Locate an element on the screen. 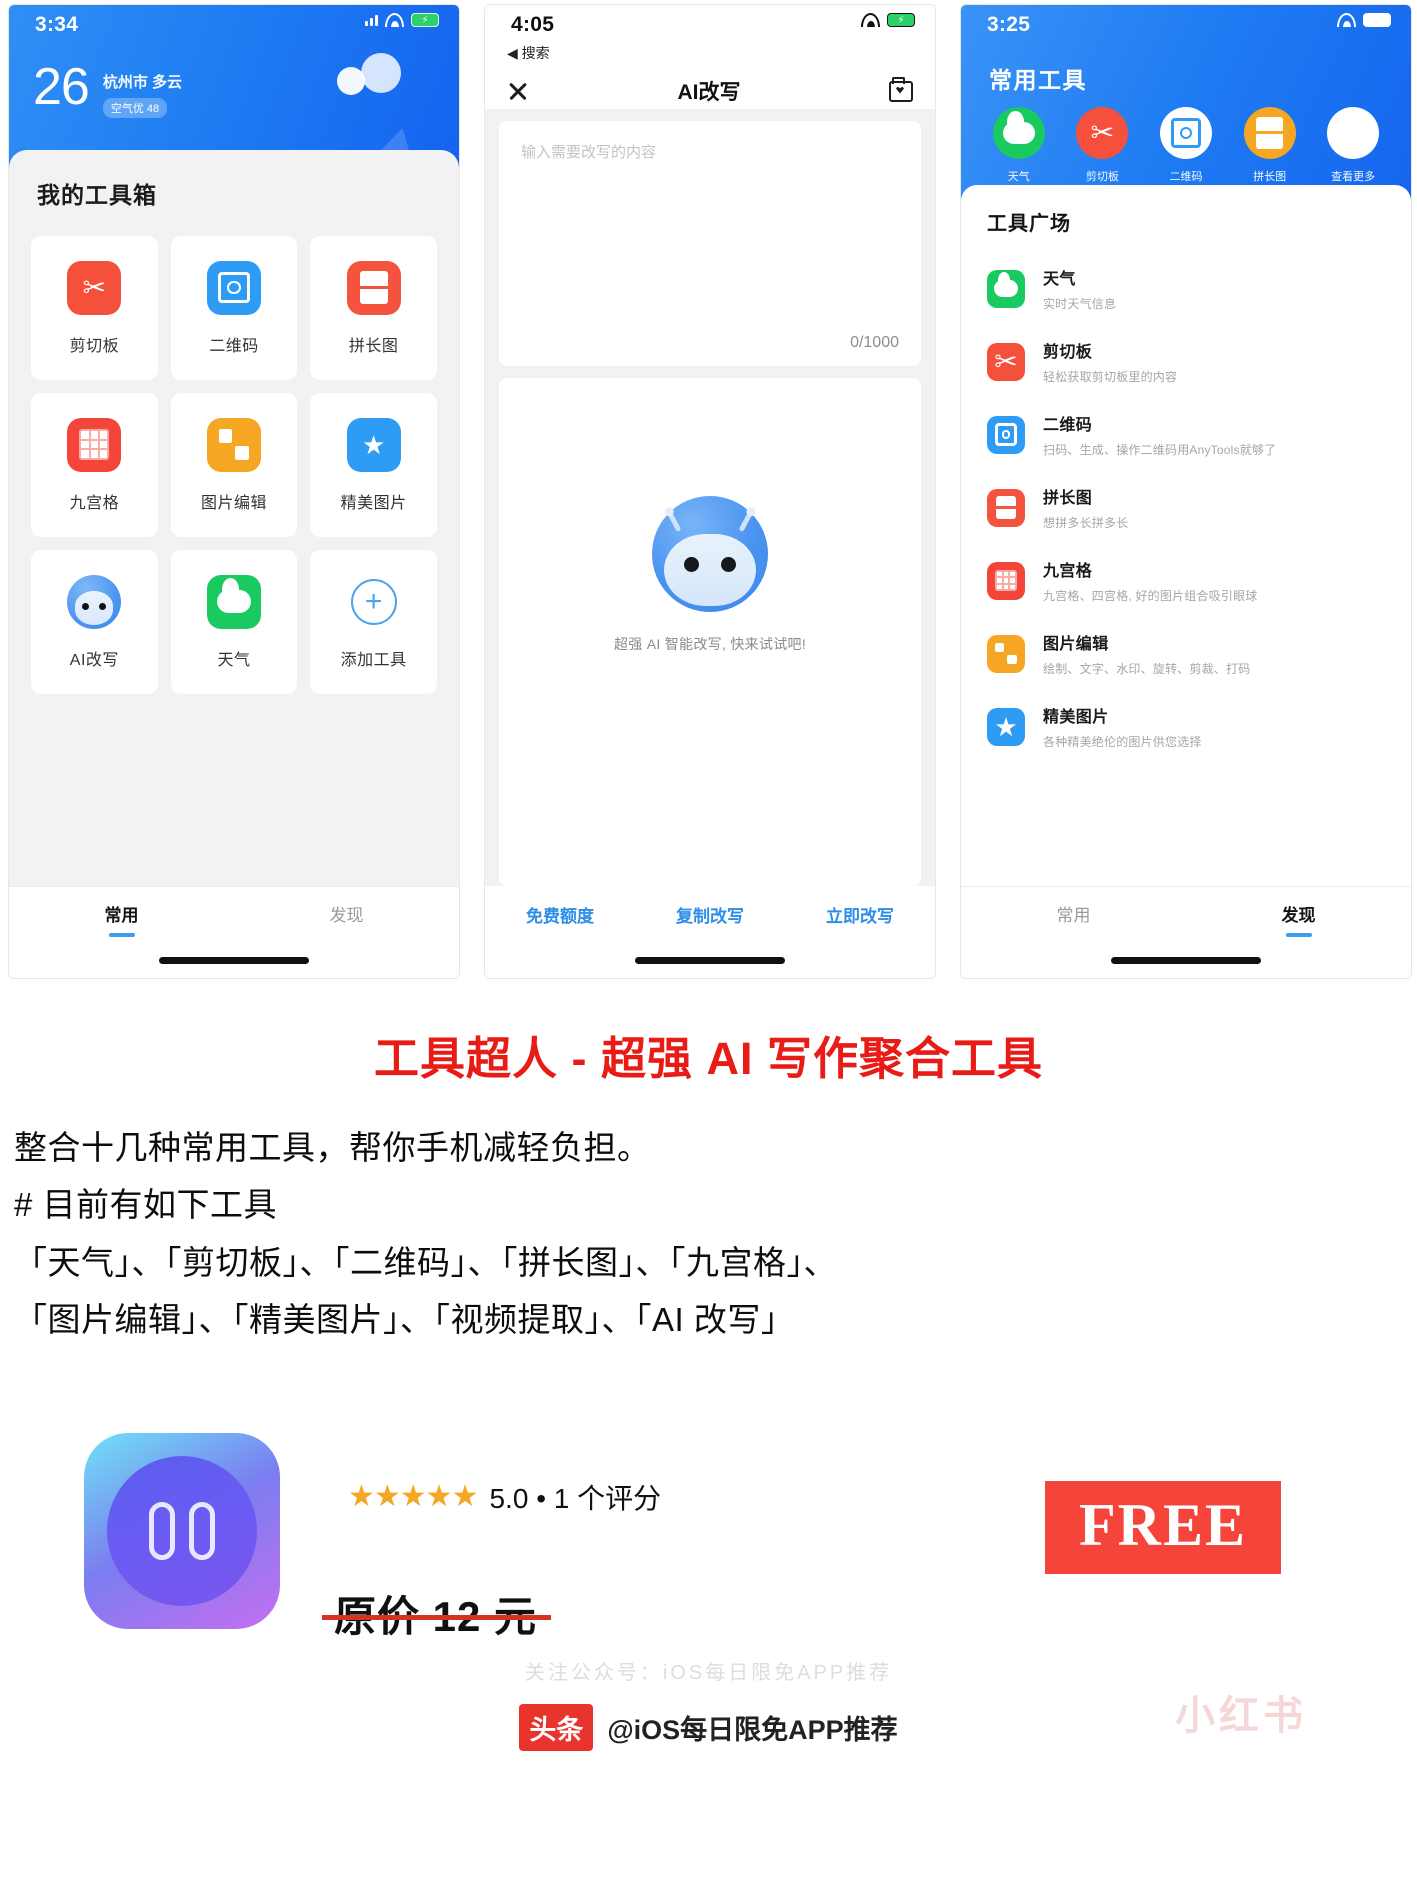 This screenshot has height=1890, width=1417. image-edit-icon-tile is located at coordinates (1006, 653).